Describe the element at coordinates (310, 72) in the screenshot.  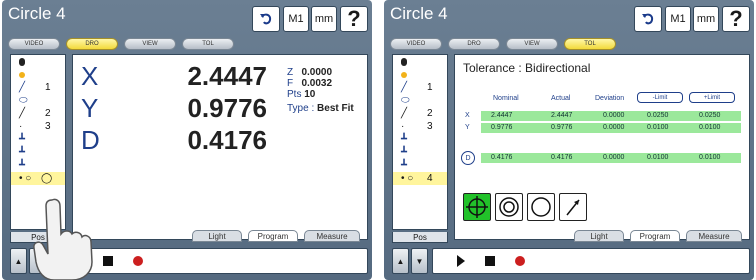
I see `z-readout: Z 0.0000` at that location.